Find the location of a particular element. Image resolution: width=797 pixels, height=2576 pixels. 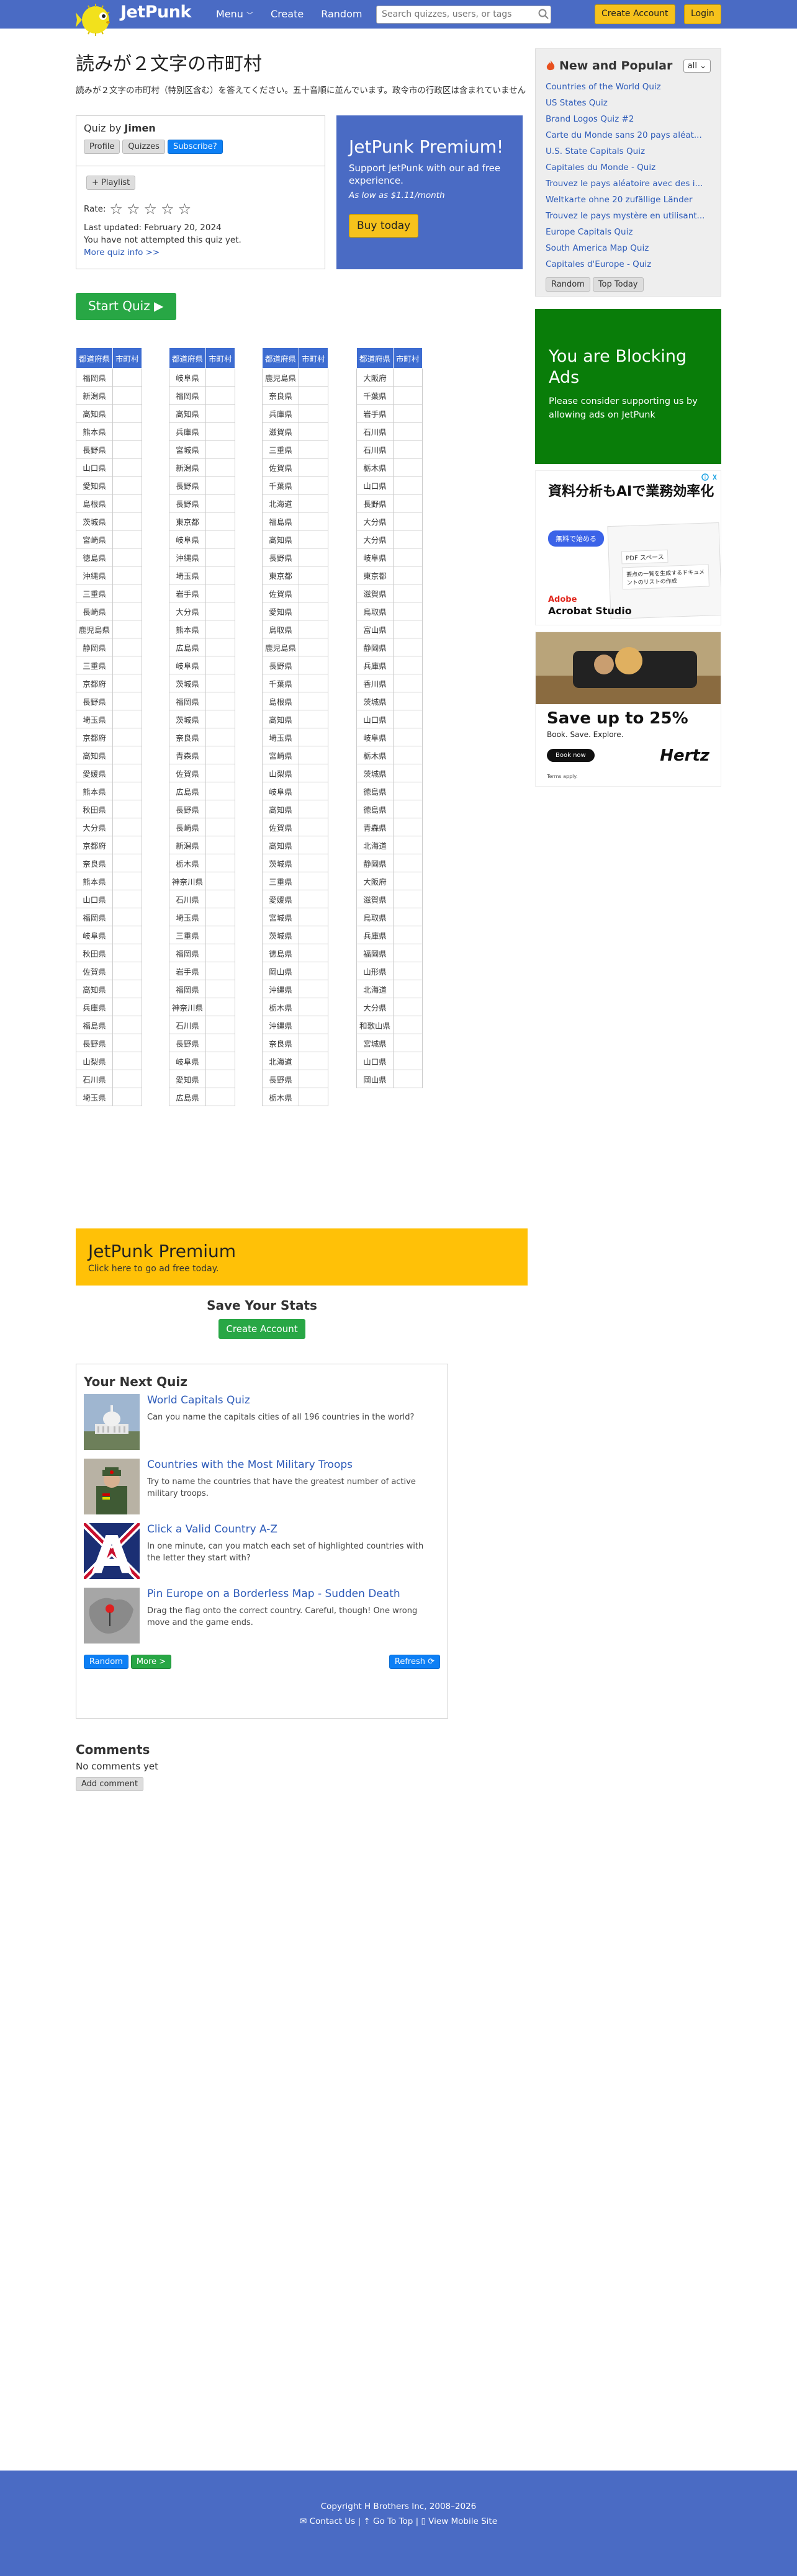

popular-quiz-link: US States Quiz is located at coordinates (629, 103).